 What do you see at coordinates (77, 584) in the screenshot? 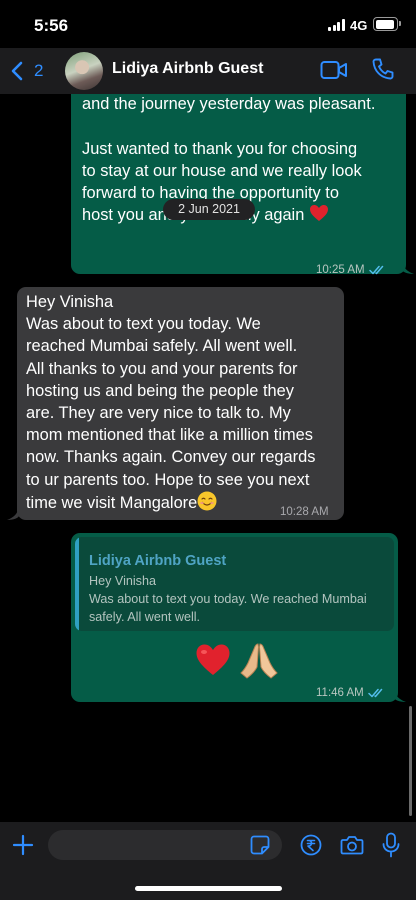
I see `quote-bar` at bounding box center [77, 584].